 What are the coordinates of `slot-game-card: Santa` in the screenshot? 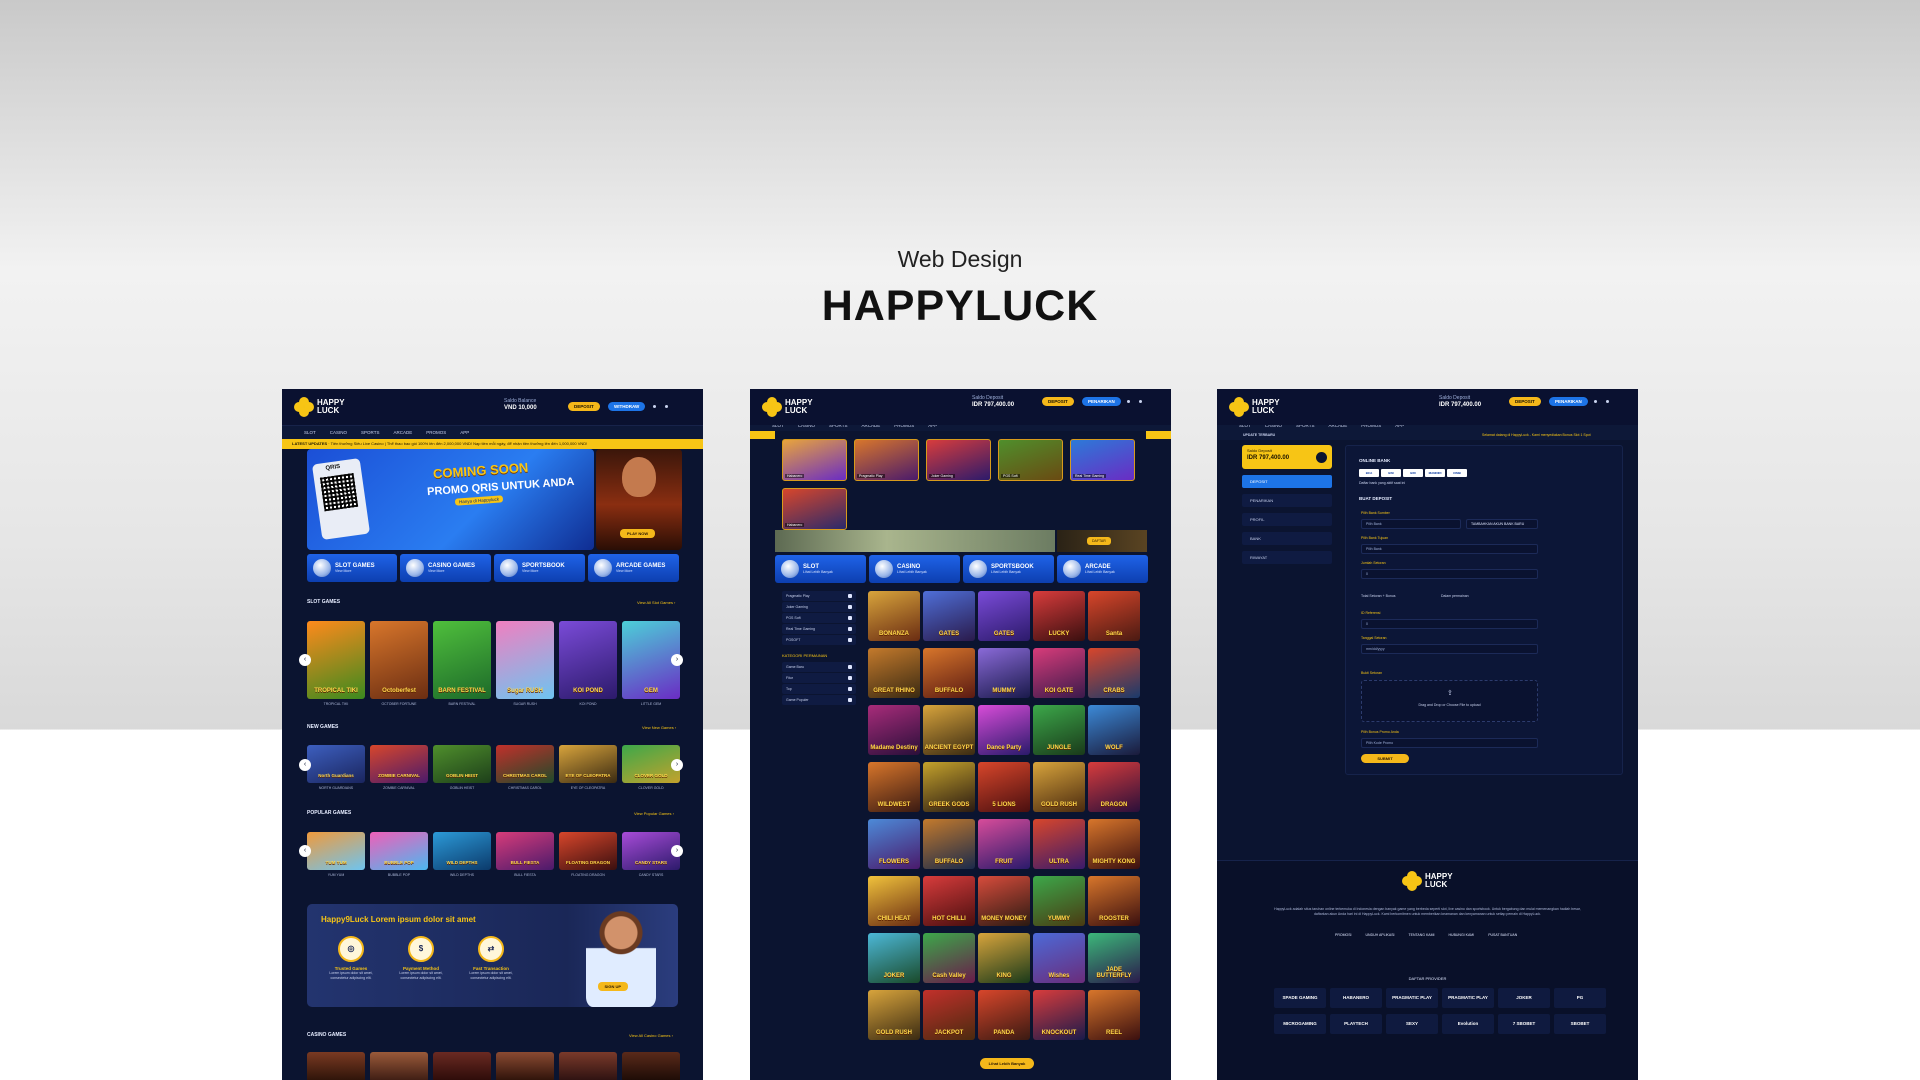 It's located at (1114, 616).